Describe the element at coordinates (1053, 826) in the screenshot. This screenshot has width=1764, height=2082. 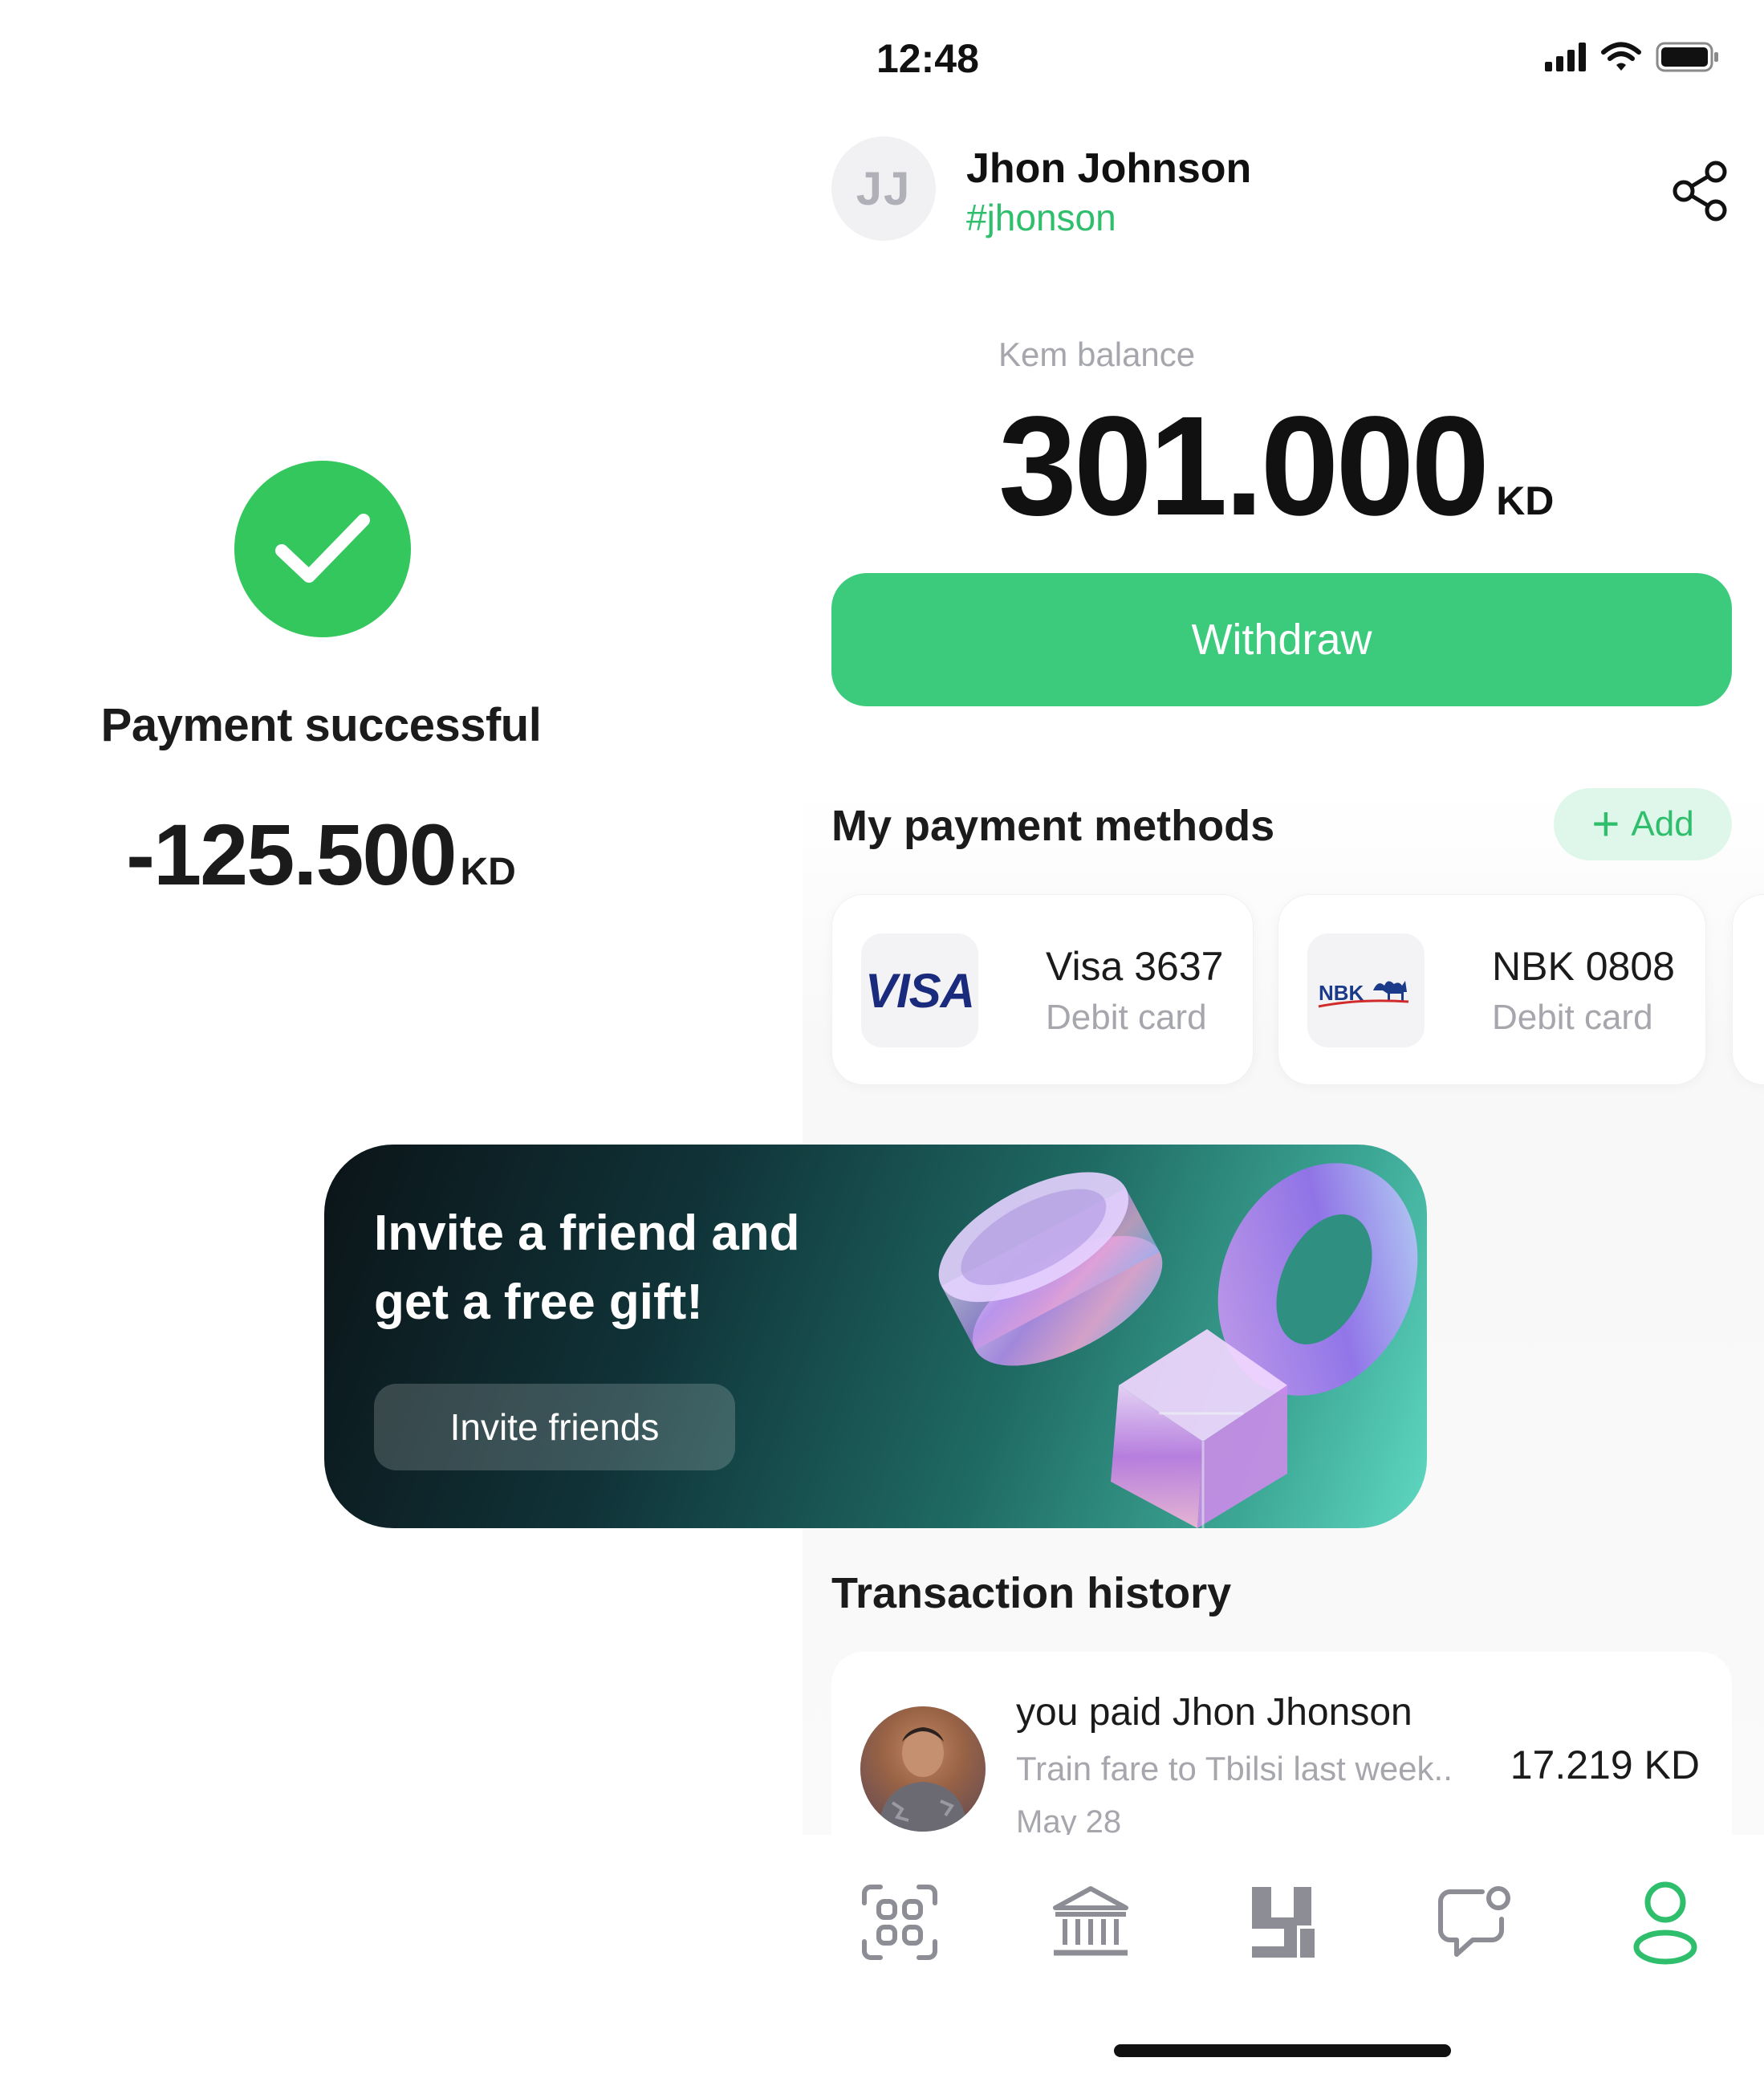
I see `payment-methods-title: My payment methods` at that location.